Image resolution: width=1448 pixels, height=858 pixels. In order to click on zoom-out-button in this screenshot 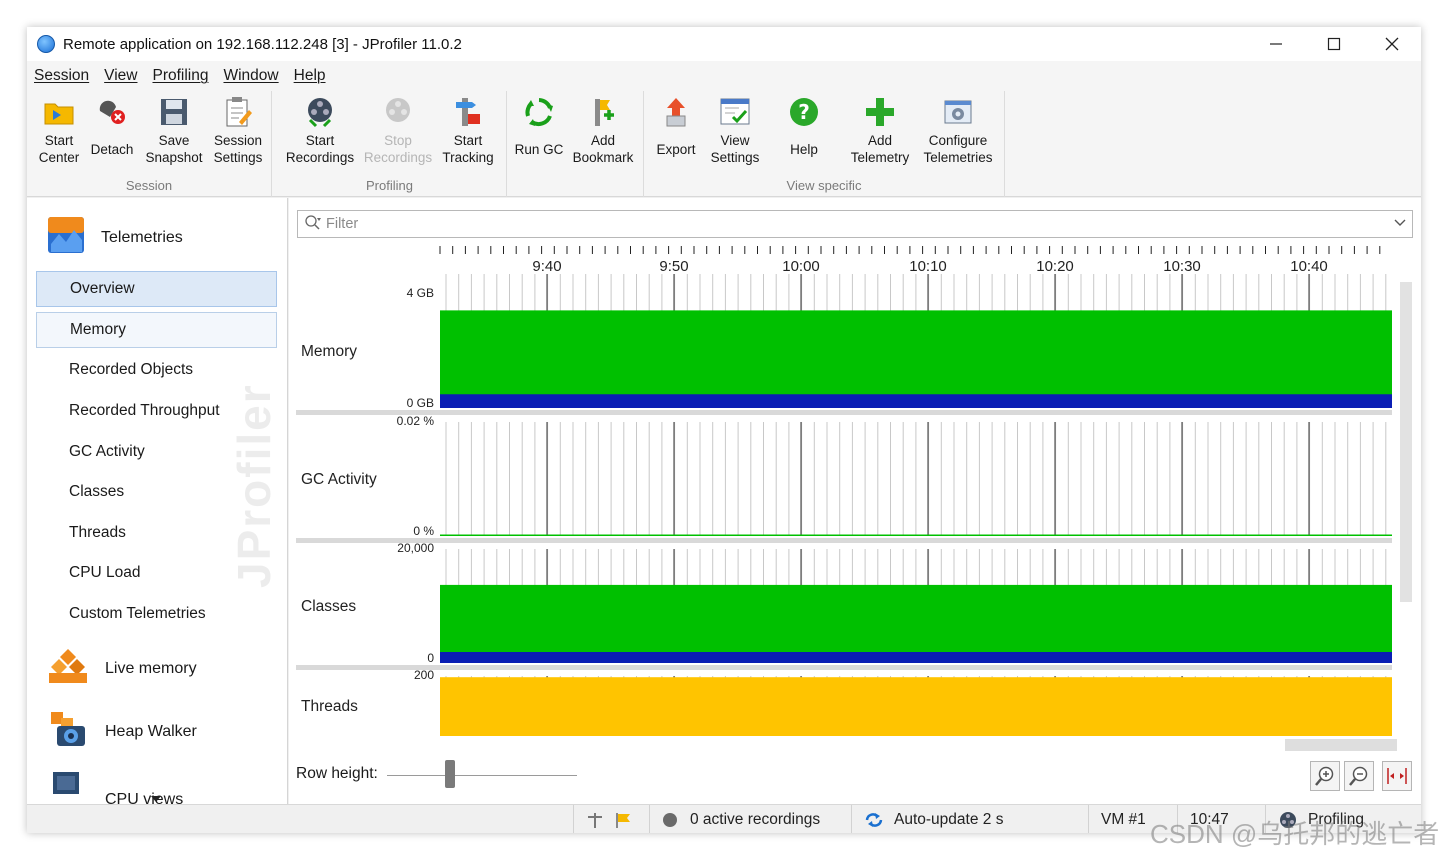, I will do `click(1359, 776)`.